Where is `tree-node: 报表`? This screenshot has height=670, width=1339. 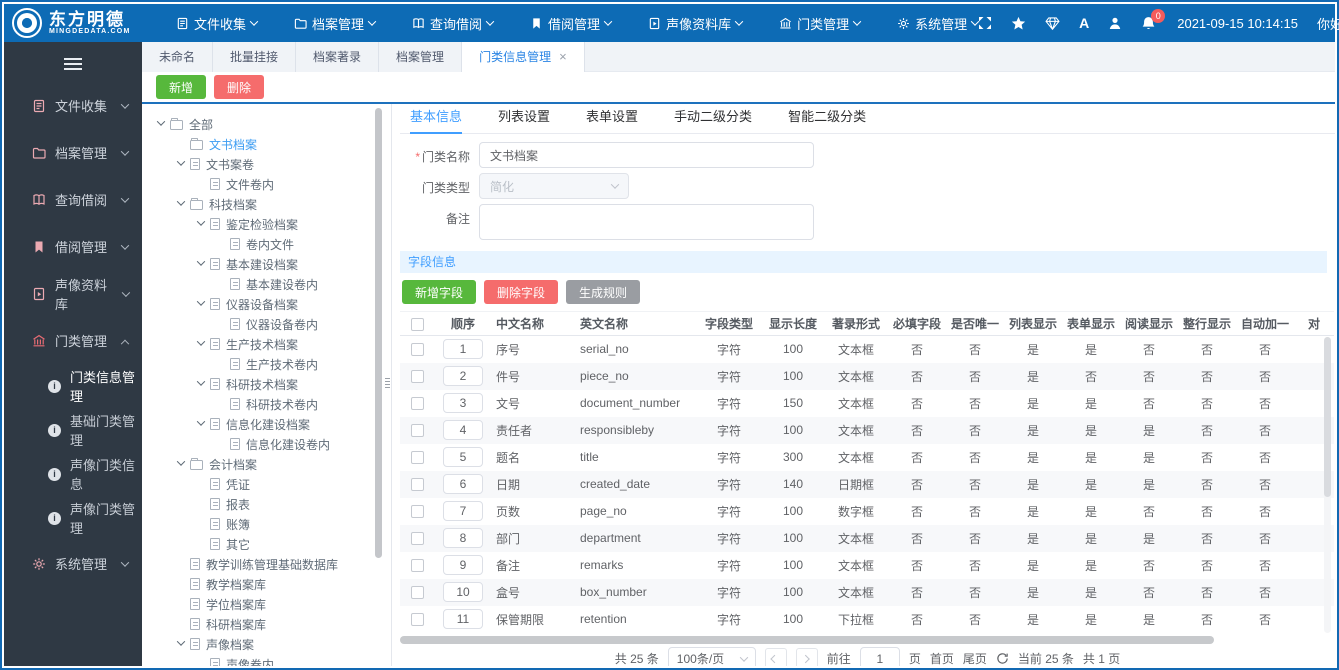 tree-node: 报表 is located at coordinates (263, 504).